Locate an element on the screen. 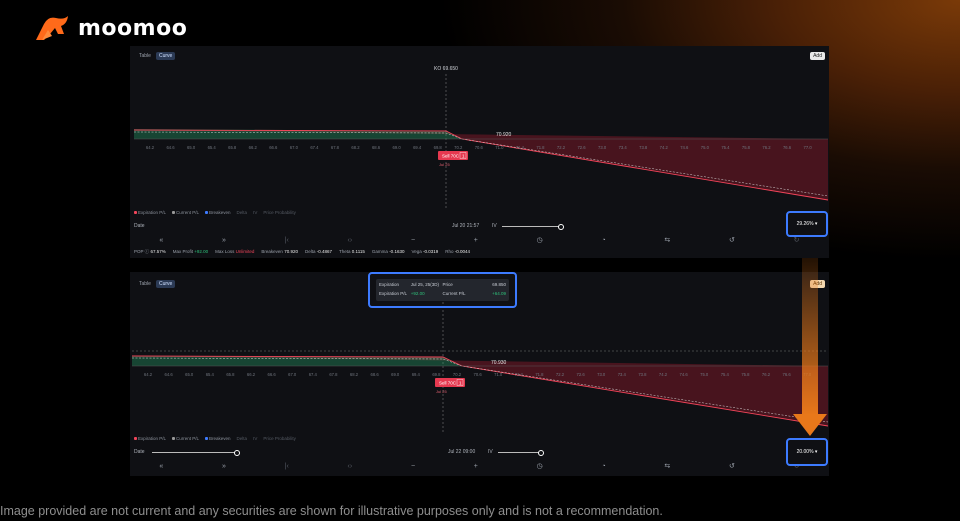 The height and width of the screenshot is (521, 960). brand-name: moomoo is located at coordinates (133, 28).